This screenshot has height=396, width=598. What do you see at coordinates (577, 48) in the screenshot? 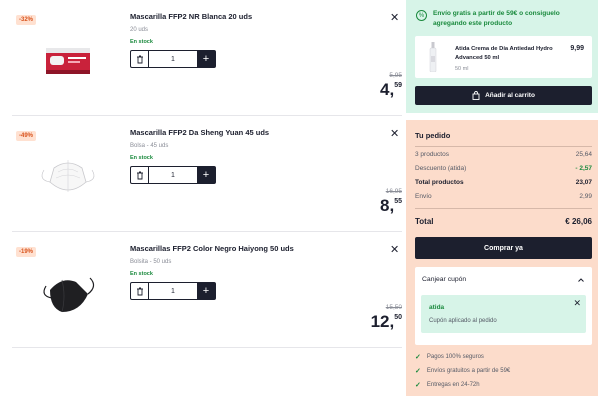
I see `promo-product-price: 9,99` at bounding box center [577, 48].